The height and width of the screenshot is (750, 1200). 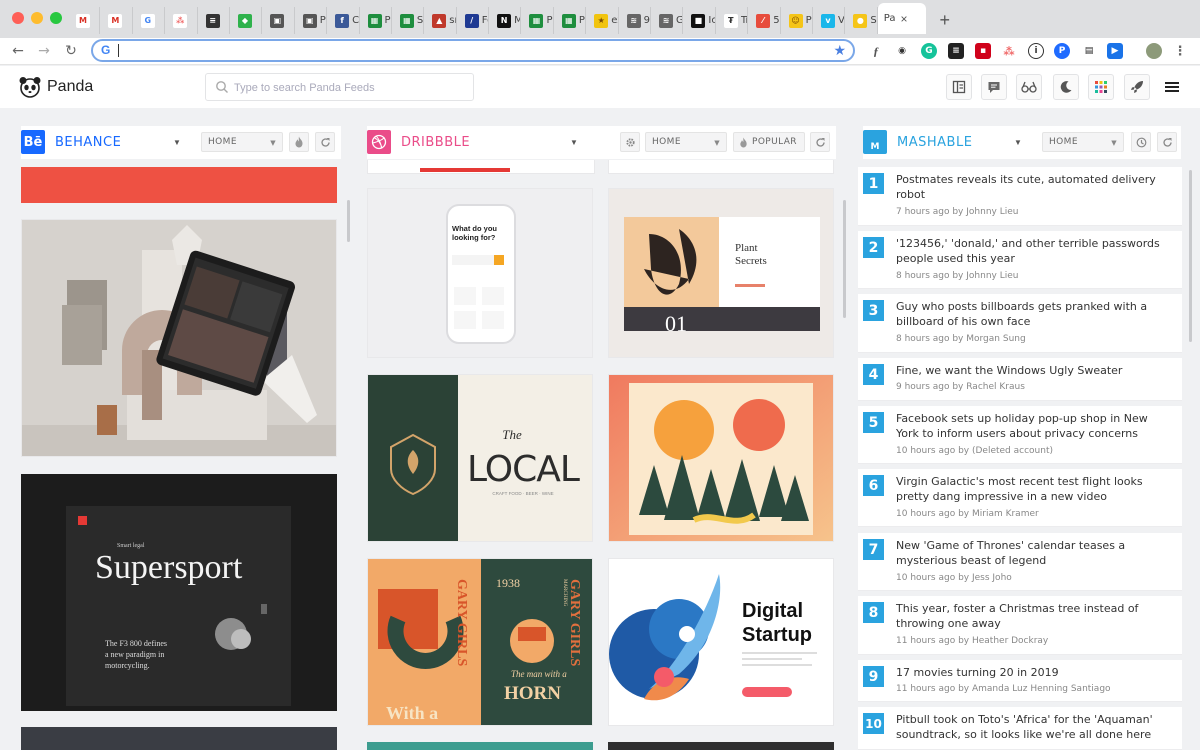 I want to click on reload-button: ↻, so click(x=71, y=51).